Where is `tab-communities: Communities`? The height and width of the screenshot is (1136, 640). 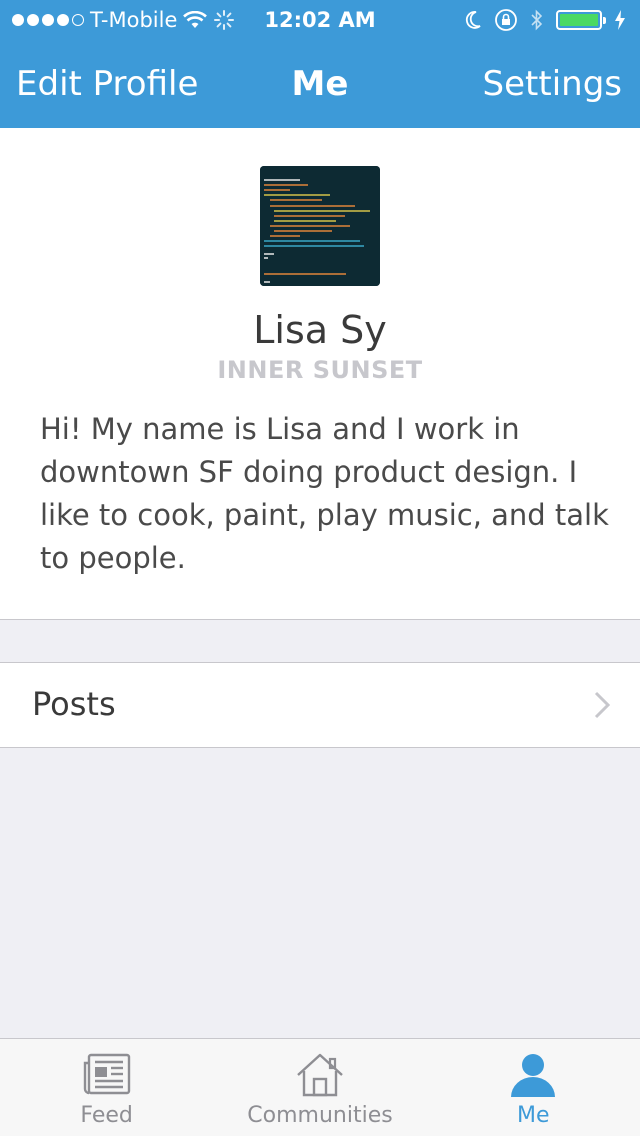
tab-communities: Communities is located at coordinates (319, 1087).